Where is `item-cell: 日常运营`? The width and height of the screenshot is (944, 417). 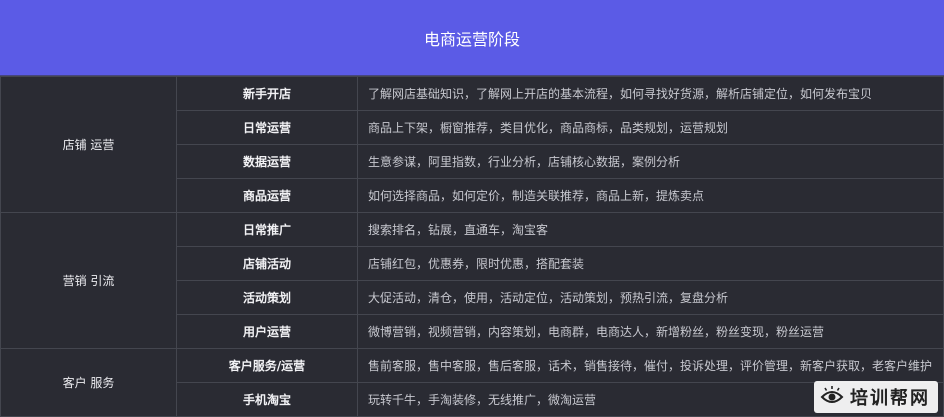
item-cell: 日常运营 is located at coordinates (267, 127).